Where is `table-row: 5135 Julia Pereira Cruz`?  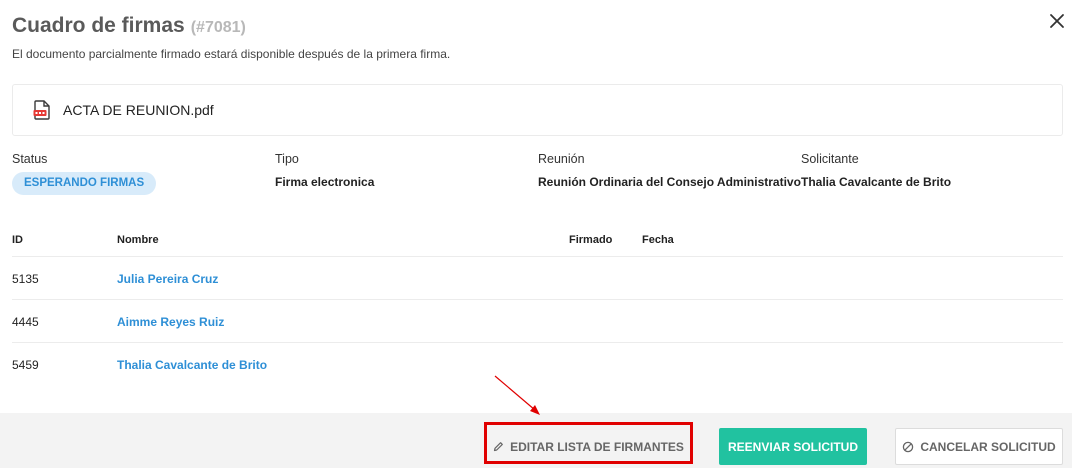 table-row: 5135 Julia Pereira Cruz is located at coordinates (537, 278).